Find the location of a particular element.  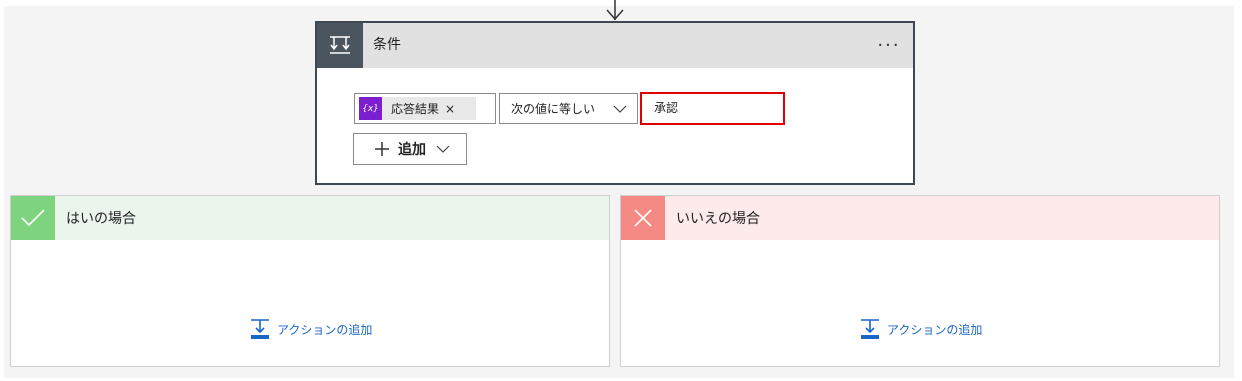

more-options-button: ··· is located at coordinates (889, 45).